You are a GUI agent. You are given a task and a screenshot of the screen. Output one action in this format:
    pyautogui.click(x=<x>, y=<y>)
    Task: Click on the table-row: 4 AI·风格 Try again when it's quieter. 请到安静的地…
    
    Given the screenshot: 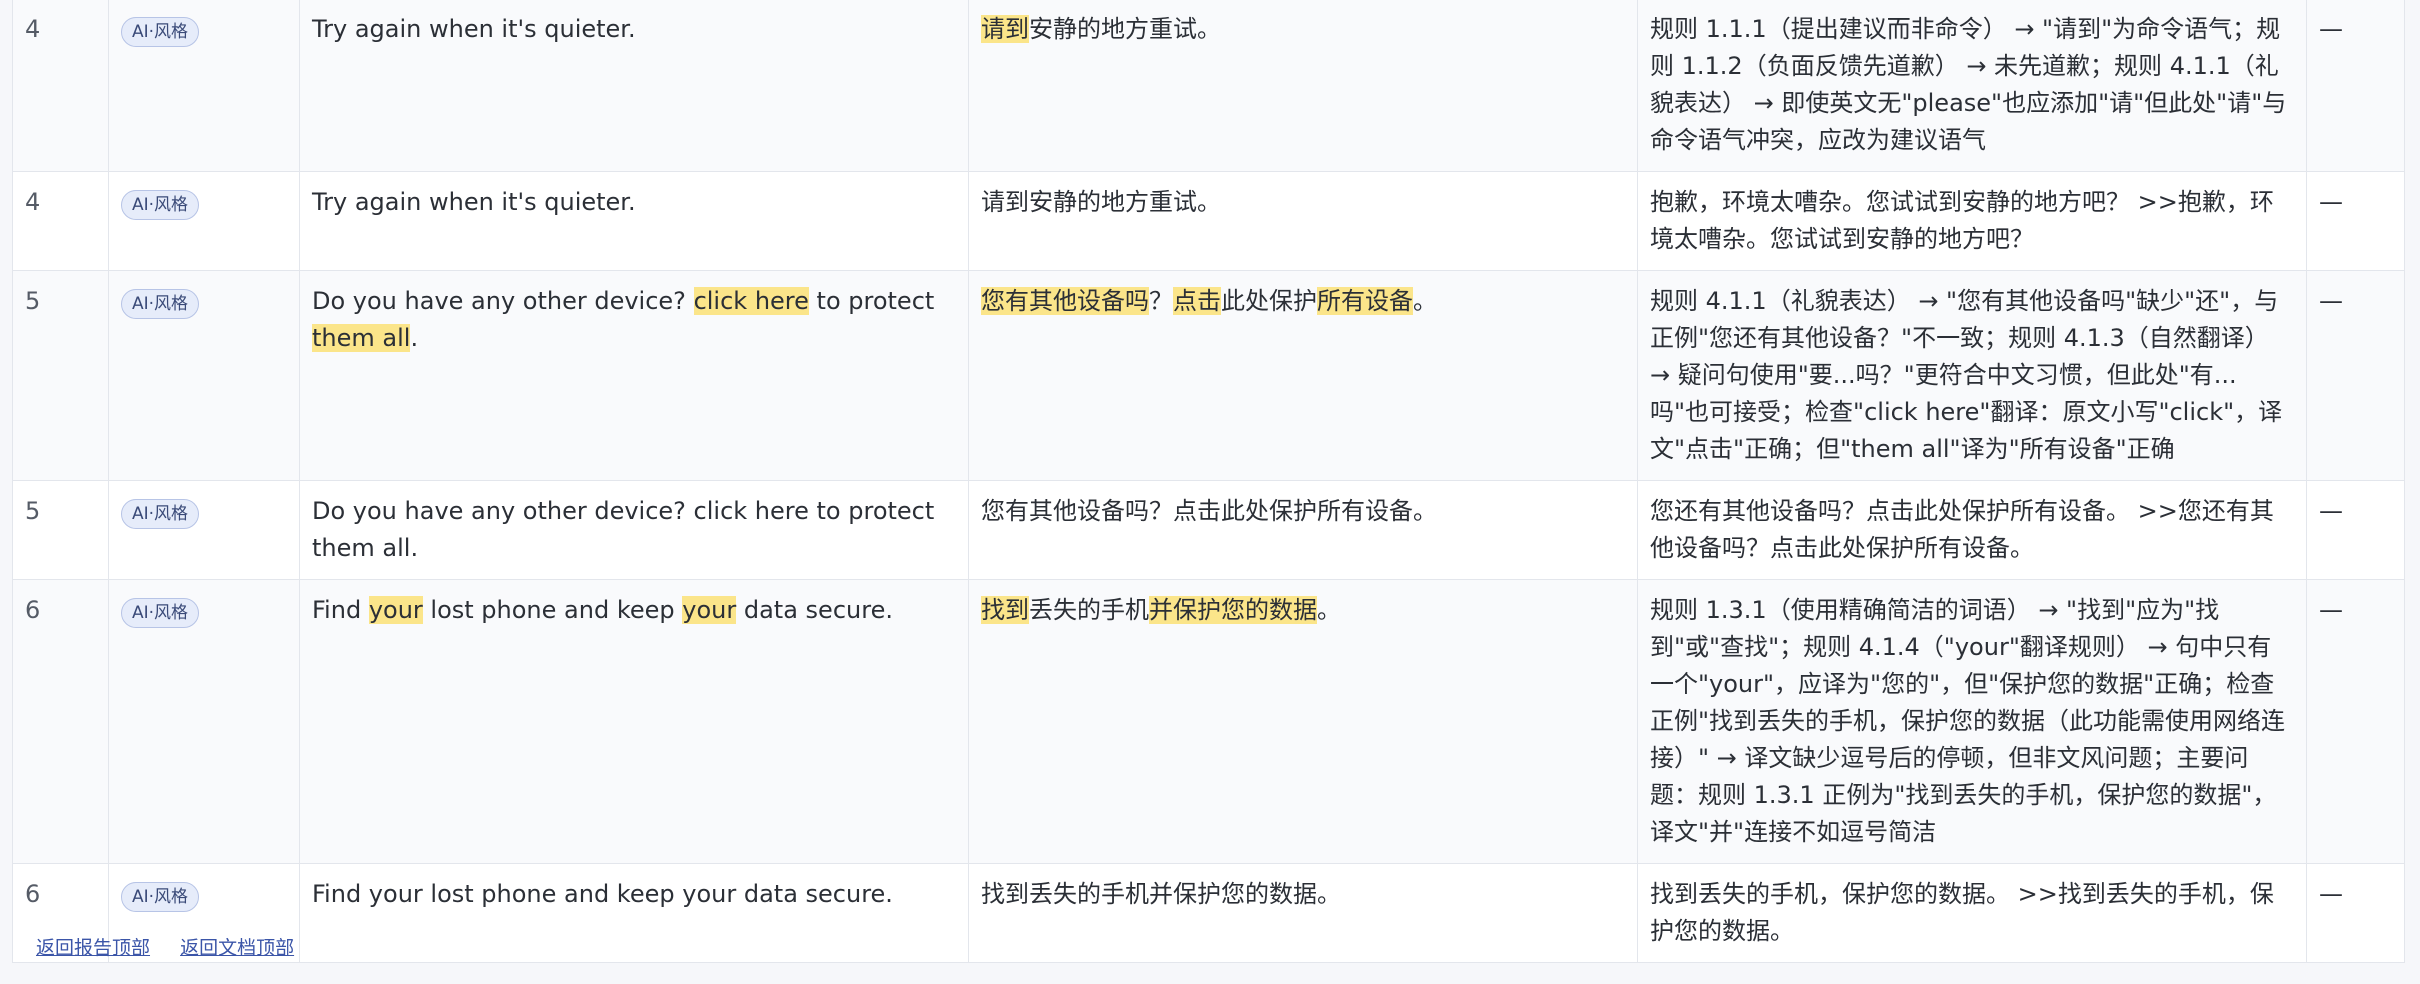 What is the action you would take?
    pyautogui.click(x=1208, y=221)
    